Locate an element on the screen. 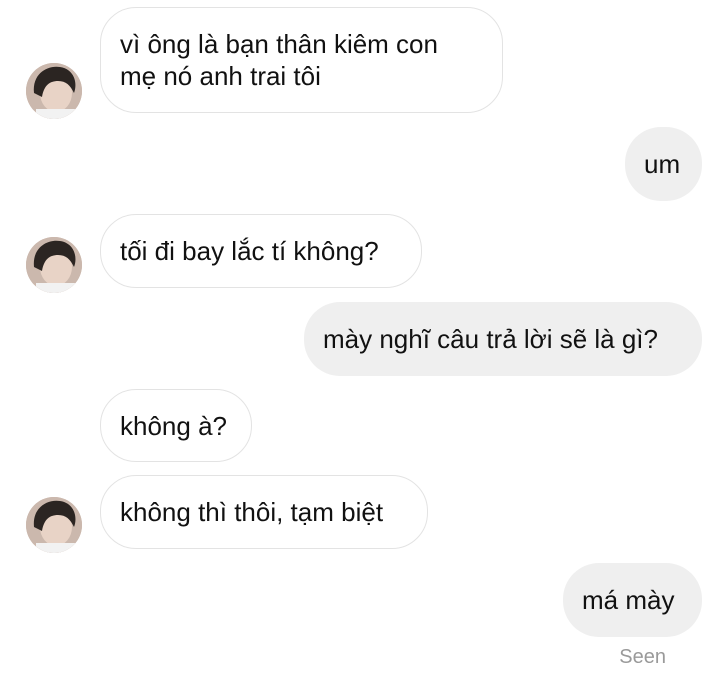 This screenshot has width=720, height=680. message-text: um is located at coordinates (662, 164).